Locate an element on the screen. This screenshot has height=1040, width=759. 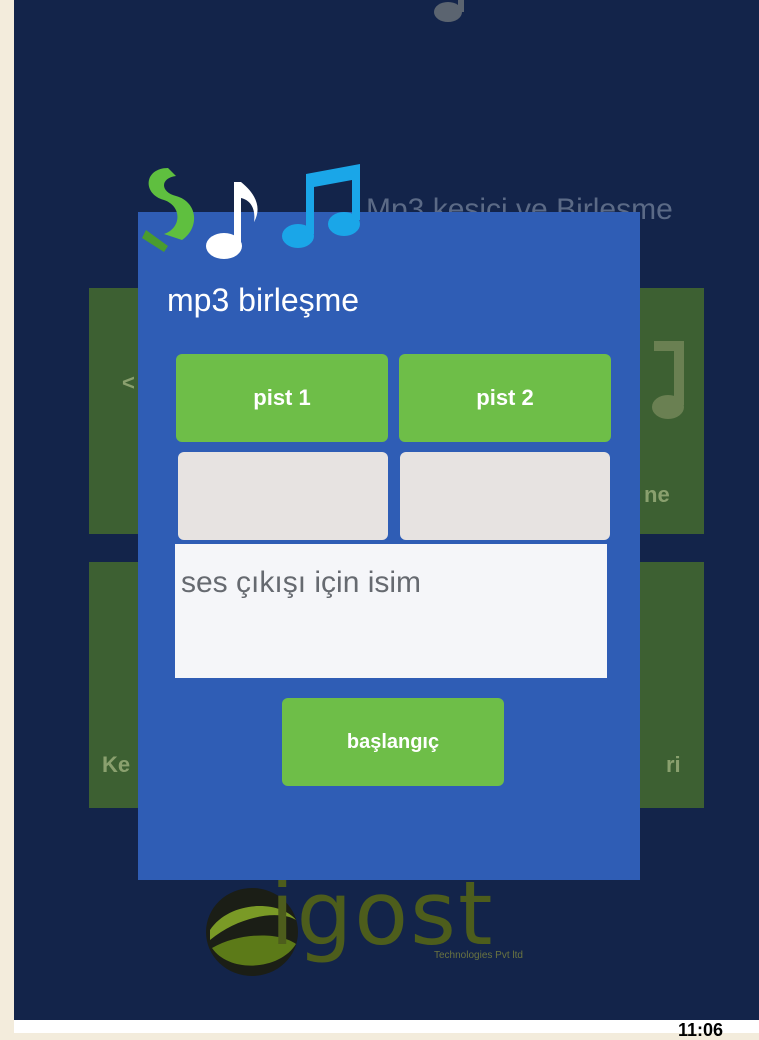
track-2-file-slot is located at coordinates (505, 496).